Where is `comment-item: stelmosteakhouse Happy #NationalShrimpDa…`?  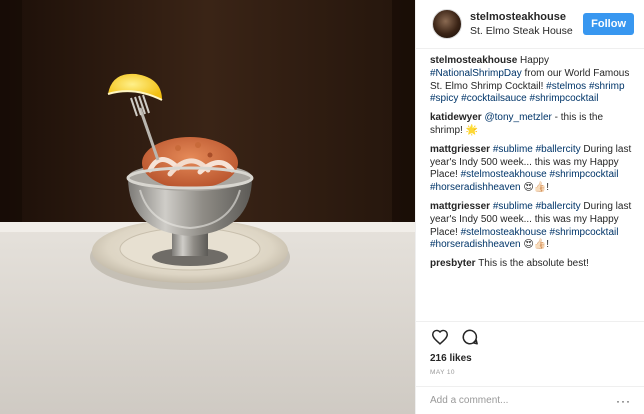
comment-item: stelmosteakhouse Happy #NationalShrimpDa… is located at coordinates (532, 80).